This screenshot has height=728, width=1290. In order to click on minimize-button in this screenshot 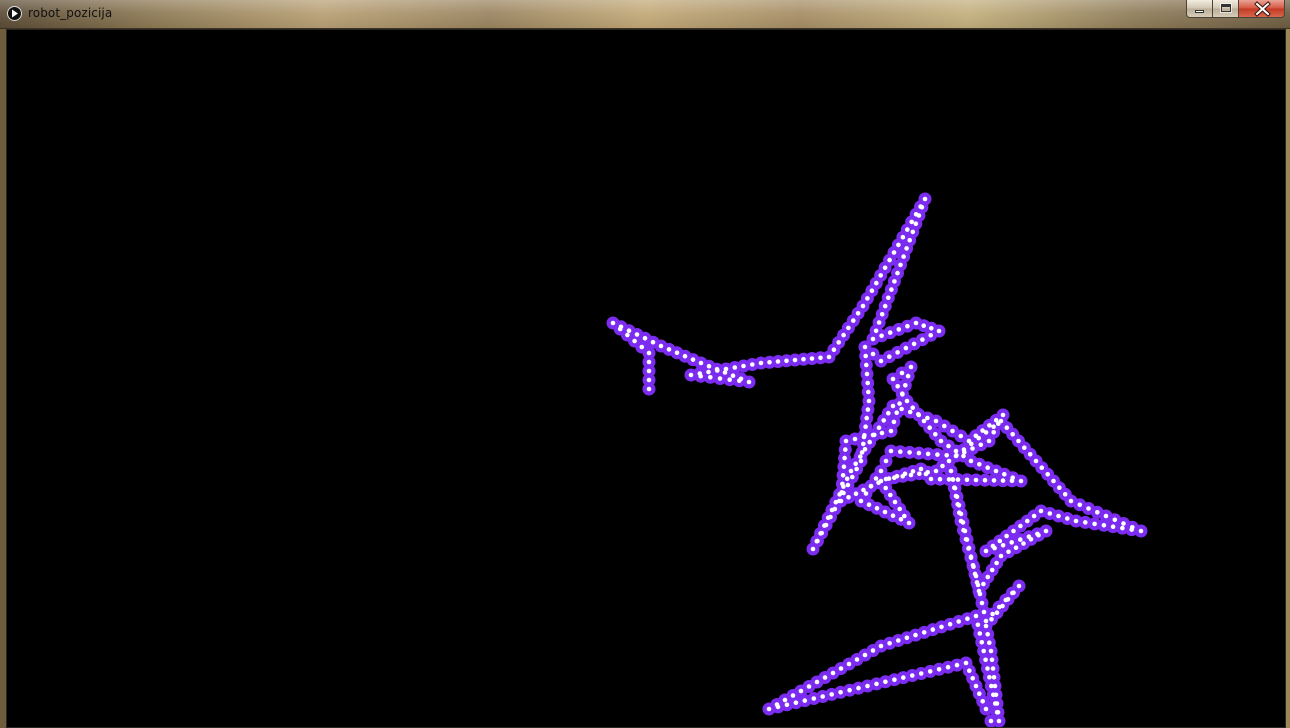, I will do `click(1199, 9)`.